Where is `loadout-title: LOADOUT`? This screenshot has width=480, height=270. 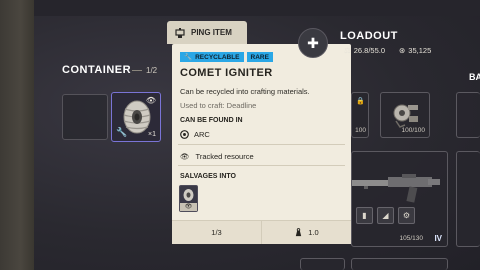
loadout-title: LOADOUT is located at coordinates (369, 36).